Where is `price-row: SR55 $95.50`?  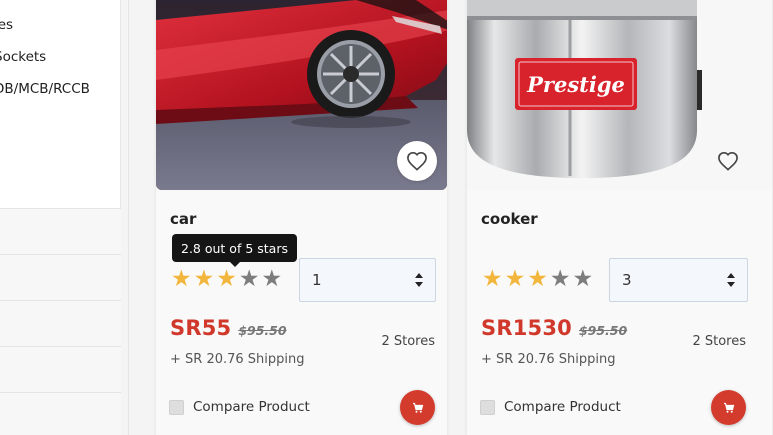
price-row: SR55 $95.50 is located at coordinates (228, 328).